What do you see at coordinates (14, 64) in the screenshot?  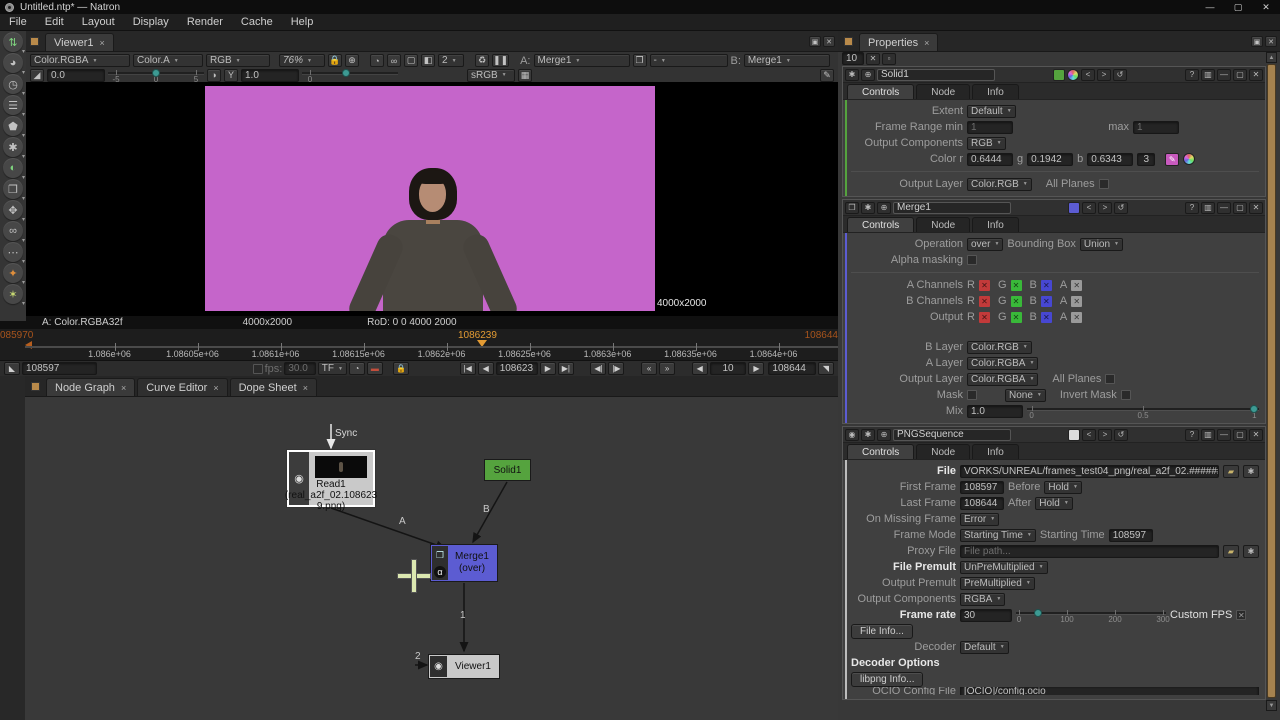 I see `draw-nodes-icon: ◕` at bounding box center [14, 64].